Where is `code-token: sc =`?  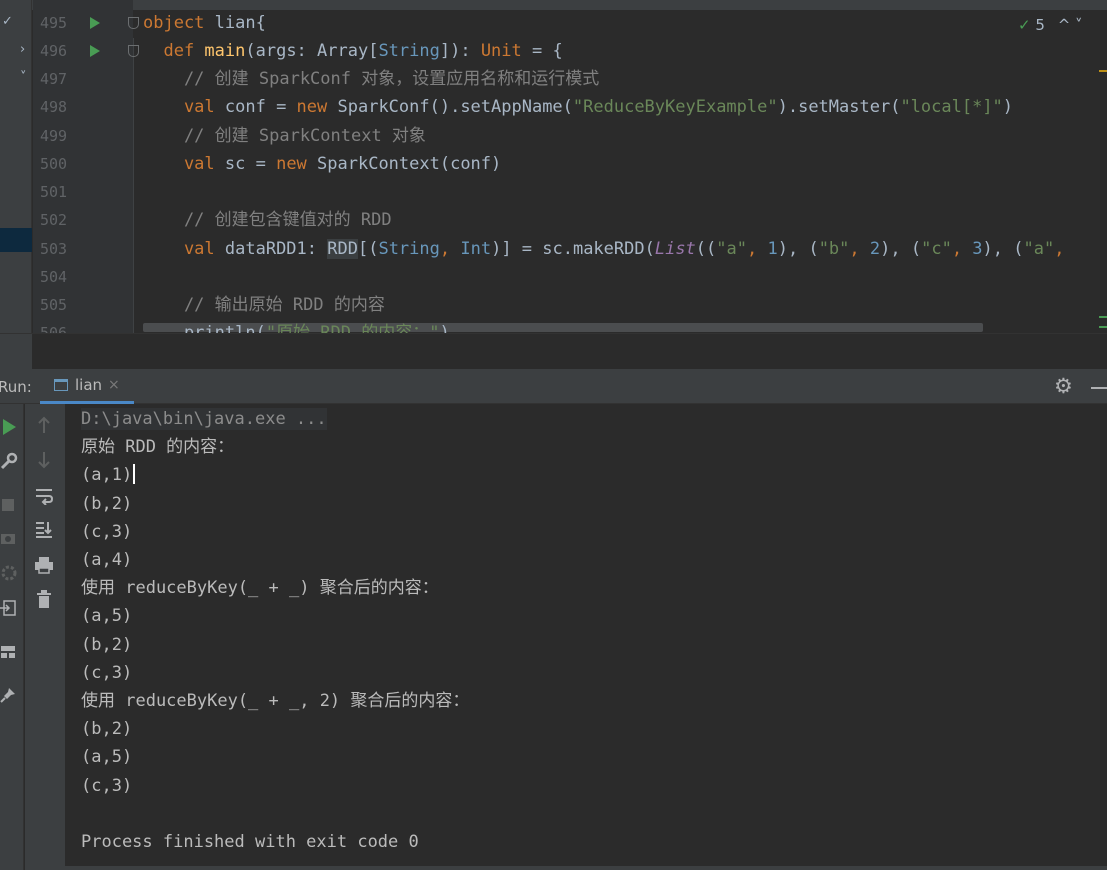
code-token: sc = is located at coordinates (250, 164).